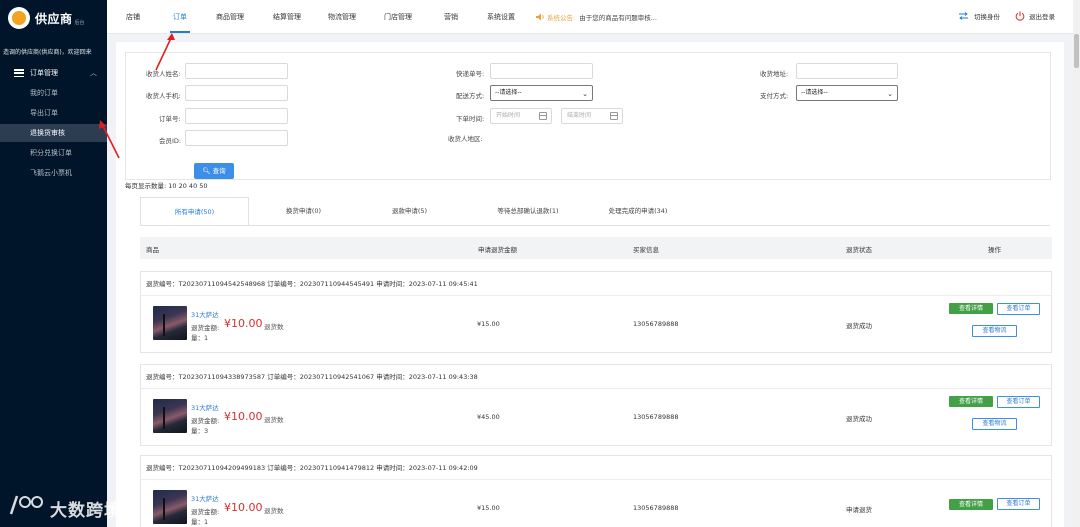 Image resolution: width=1080 pixels, height=527 pixels. What do you see at coordinates (579, 115) in the screenshot?
I see `end-time-placeholder: 结束时间` at bounding box center [579, 115].